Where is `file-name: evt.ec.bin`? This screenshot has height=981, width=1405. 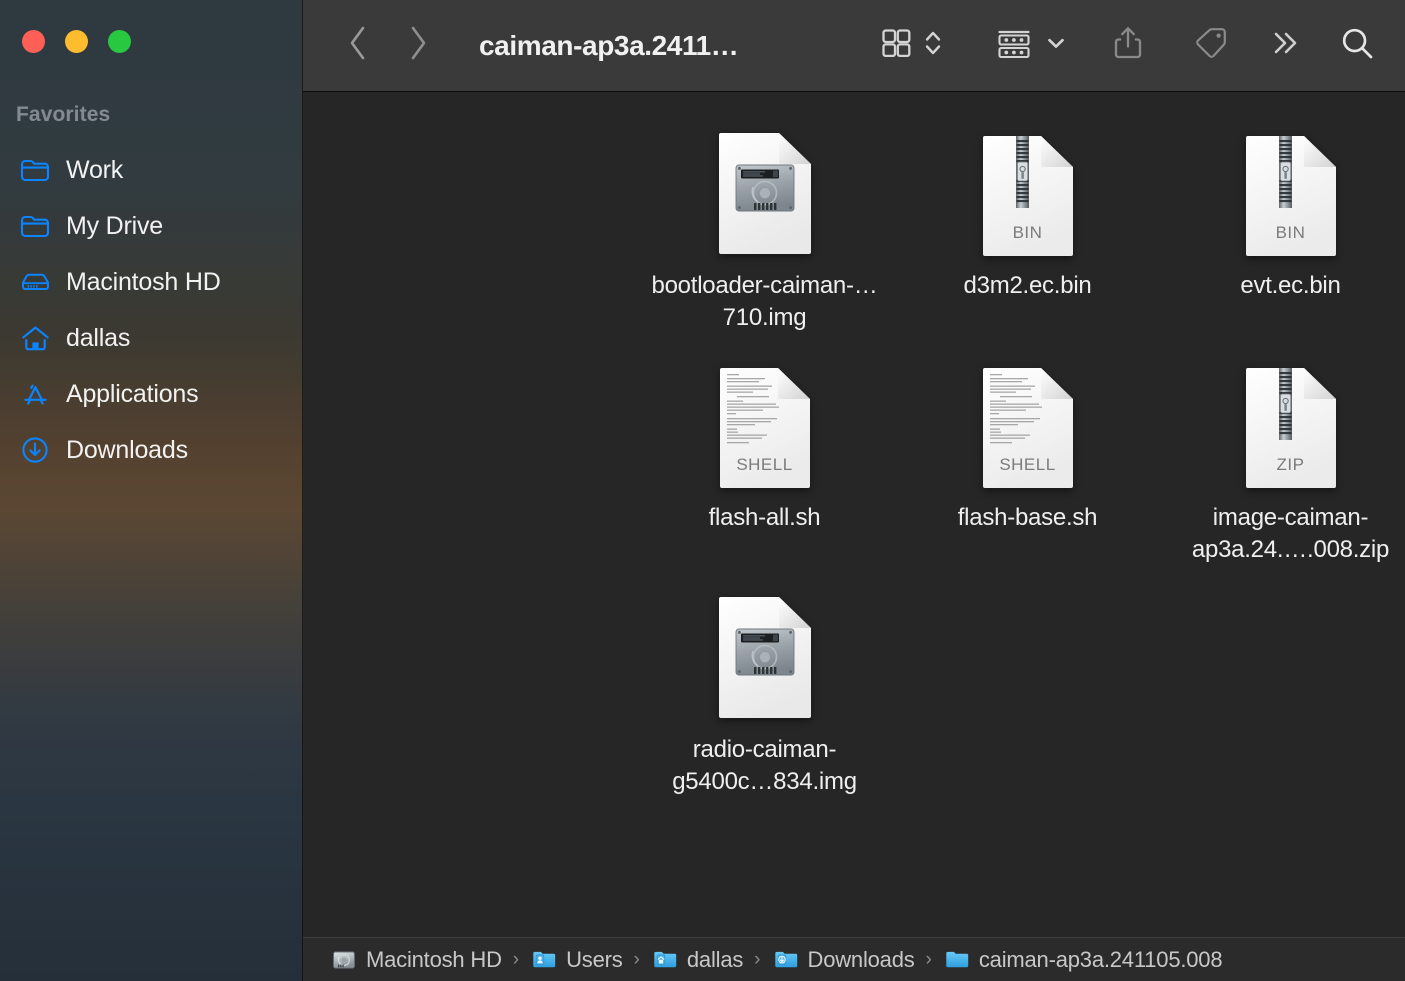 file-name: evt.ec.bin is located at coordinates (1290, 285).